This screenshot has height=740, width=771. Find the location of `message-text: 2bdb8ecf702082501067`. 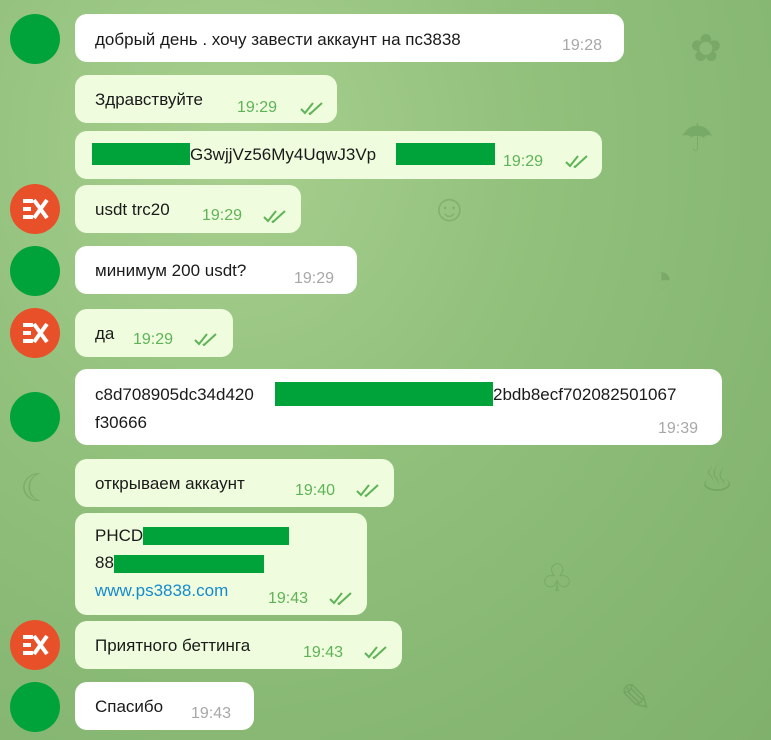

message-text: 2bdb8ecf702082501067 is located at coordinates (585, 394).